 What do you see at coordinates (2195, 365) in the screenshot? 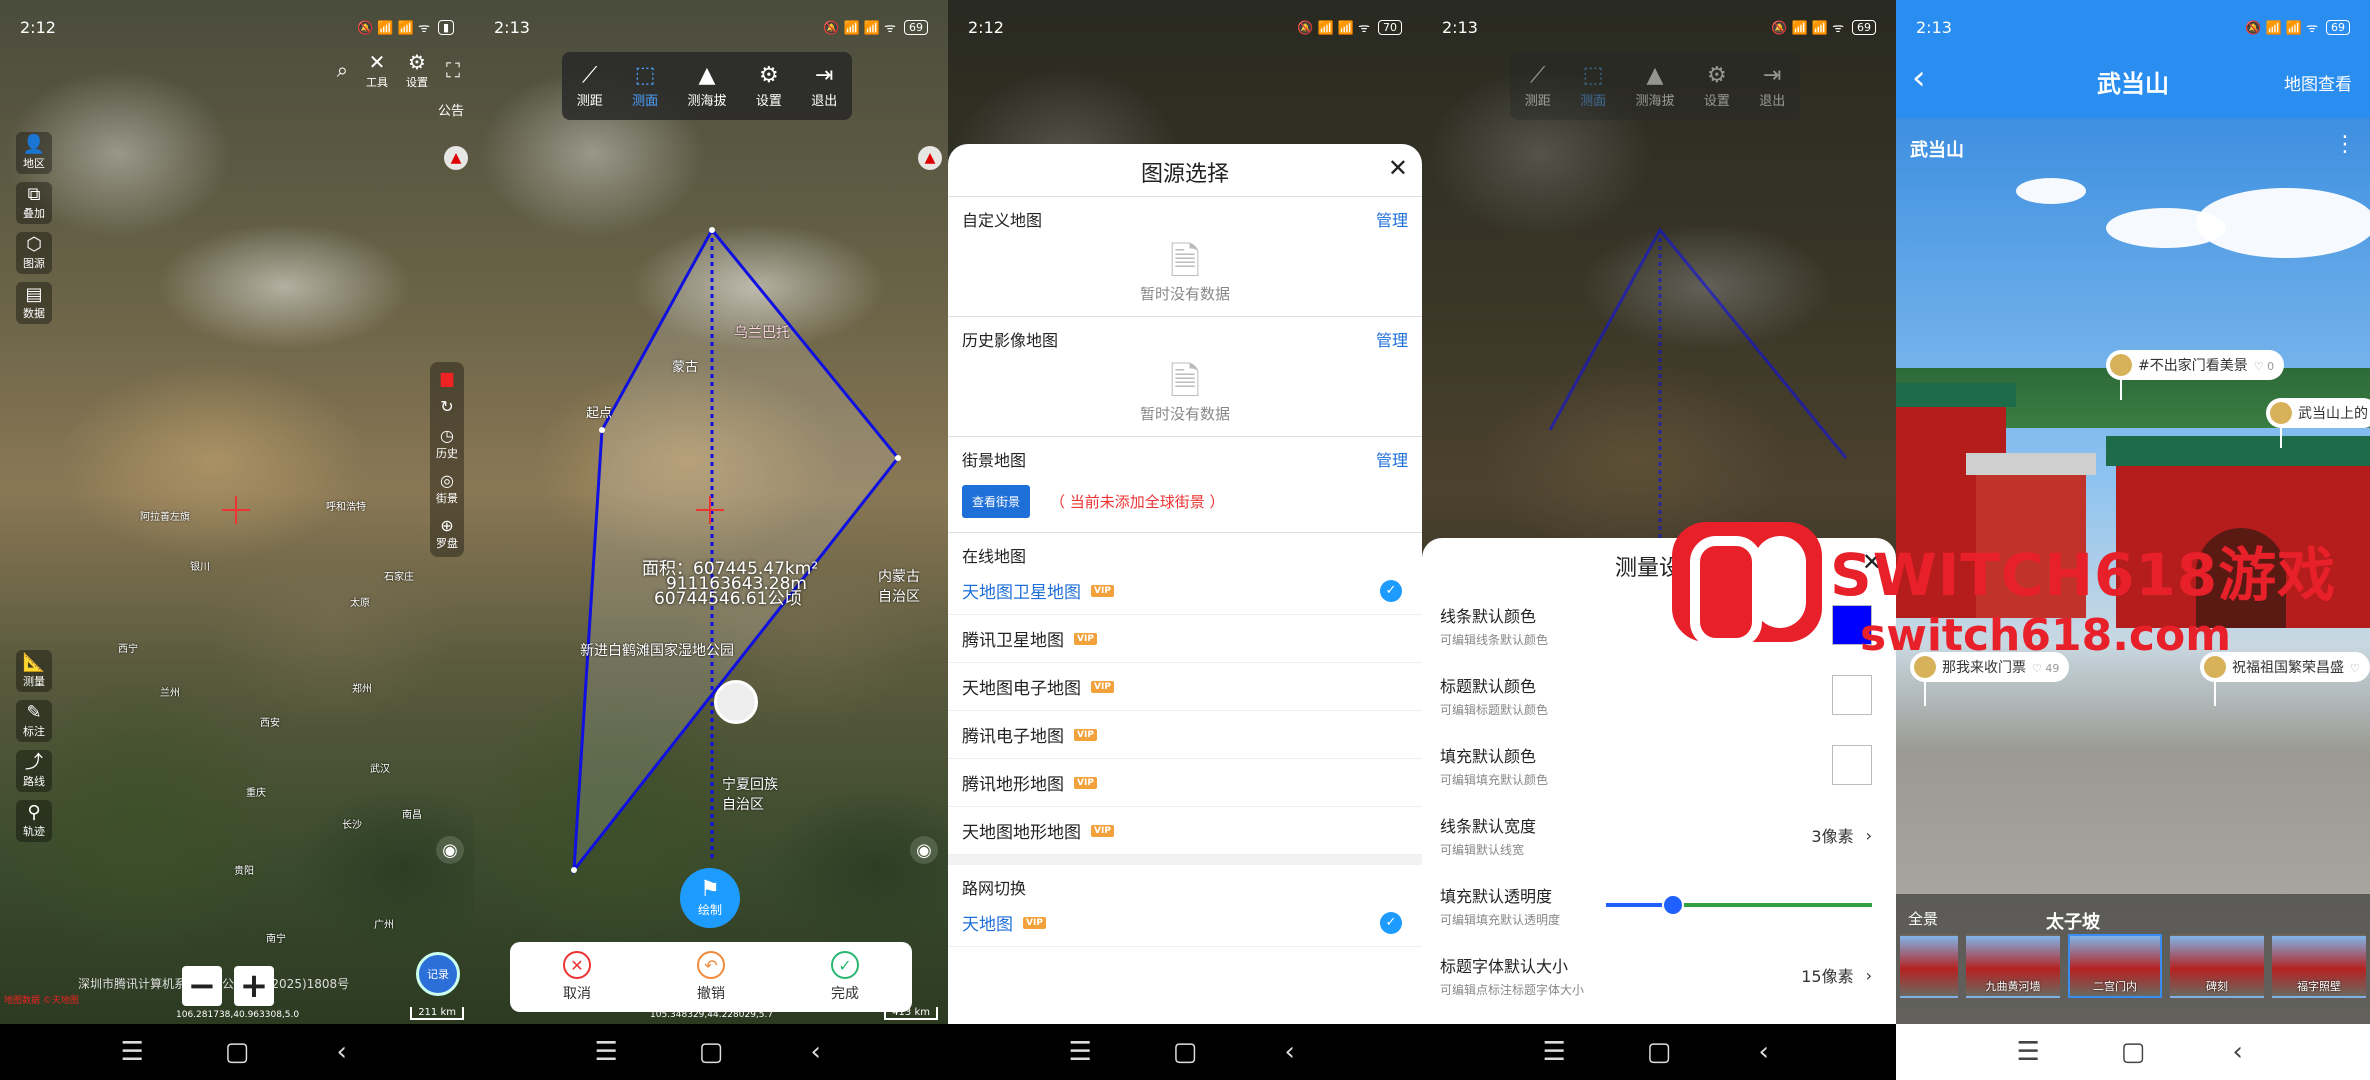
I see `comment-bubble: #不出家门看美景 ♡ 0` at bounding box center [2195, 365].